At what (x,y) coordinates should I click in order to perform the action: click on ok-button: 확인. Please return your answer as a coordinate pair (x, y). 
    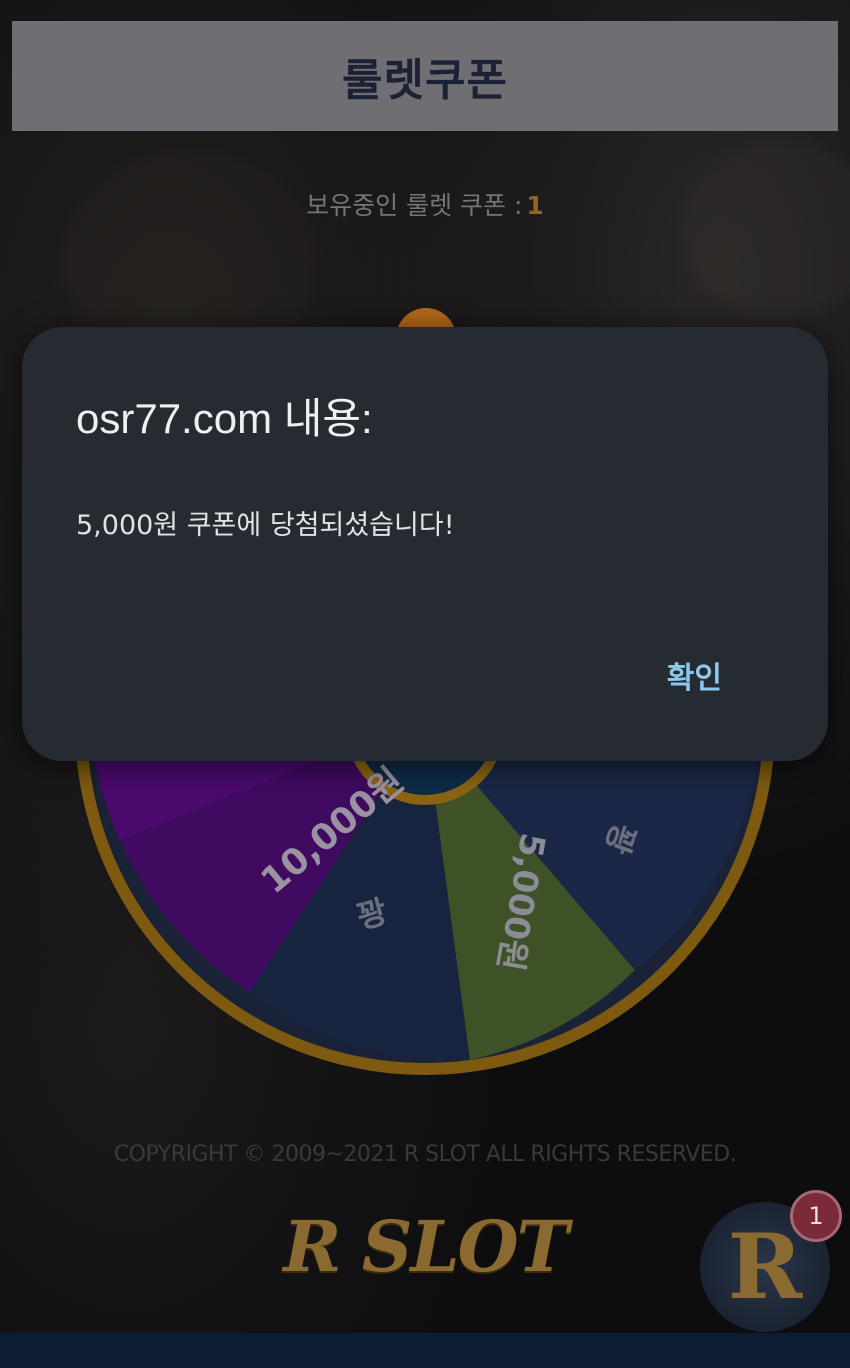
    Looking at the image, I should click on (694, 675).